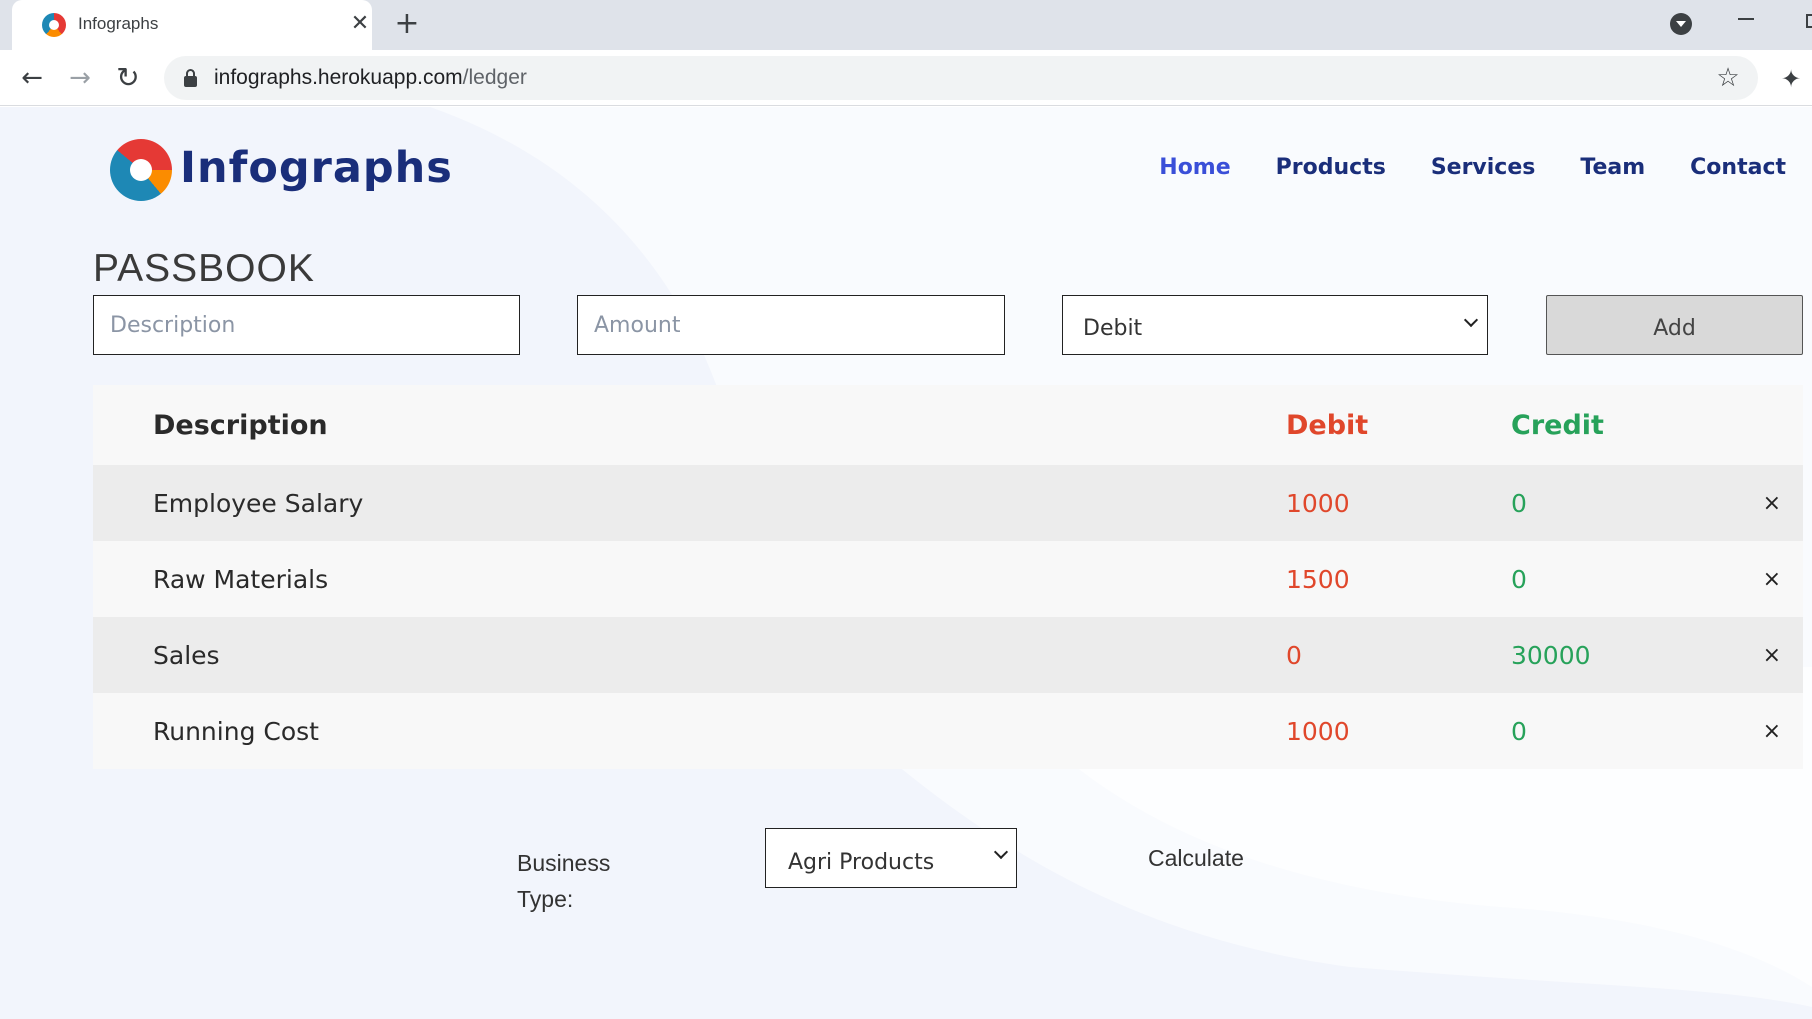  I want to click on row-description: Running Cost, so click(236, 731).